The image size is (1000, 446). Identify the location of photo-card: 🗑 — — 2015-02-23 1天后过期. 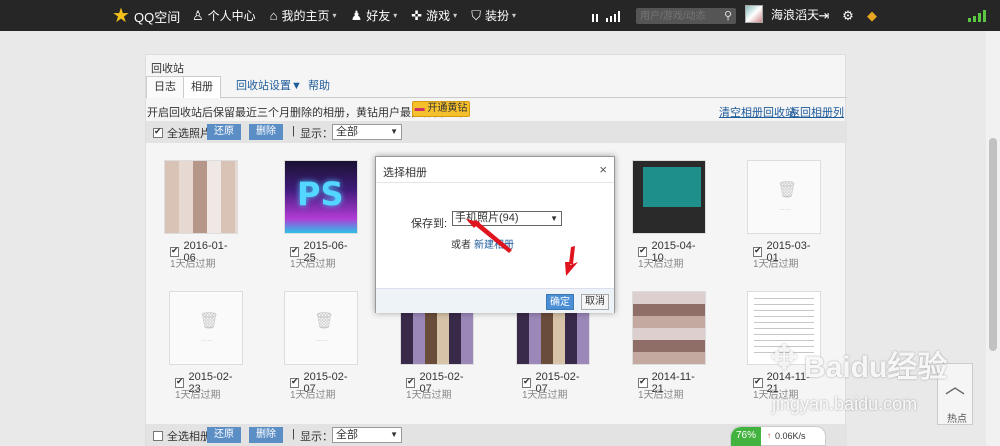
(198, 347).